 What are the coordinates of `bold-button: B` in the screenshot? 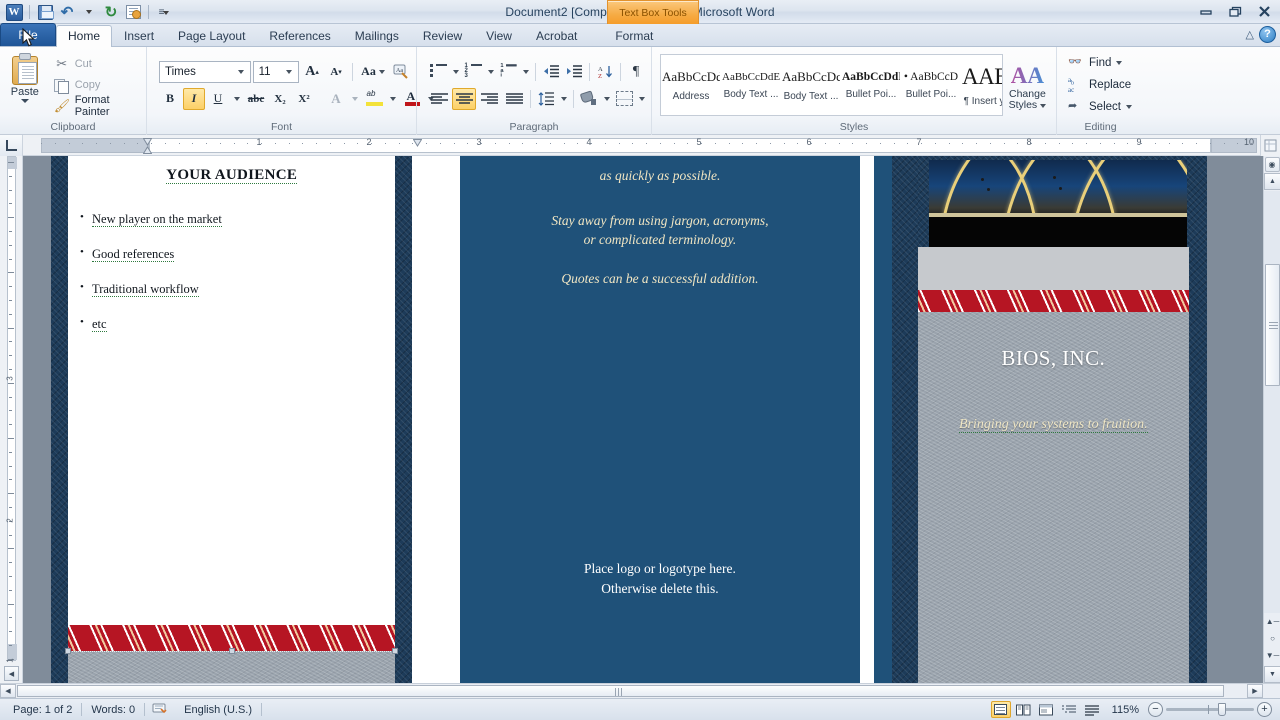 It's located at (170, 99).